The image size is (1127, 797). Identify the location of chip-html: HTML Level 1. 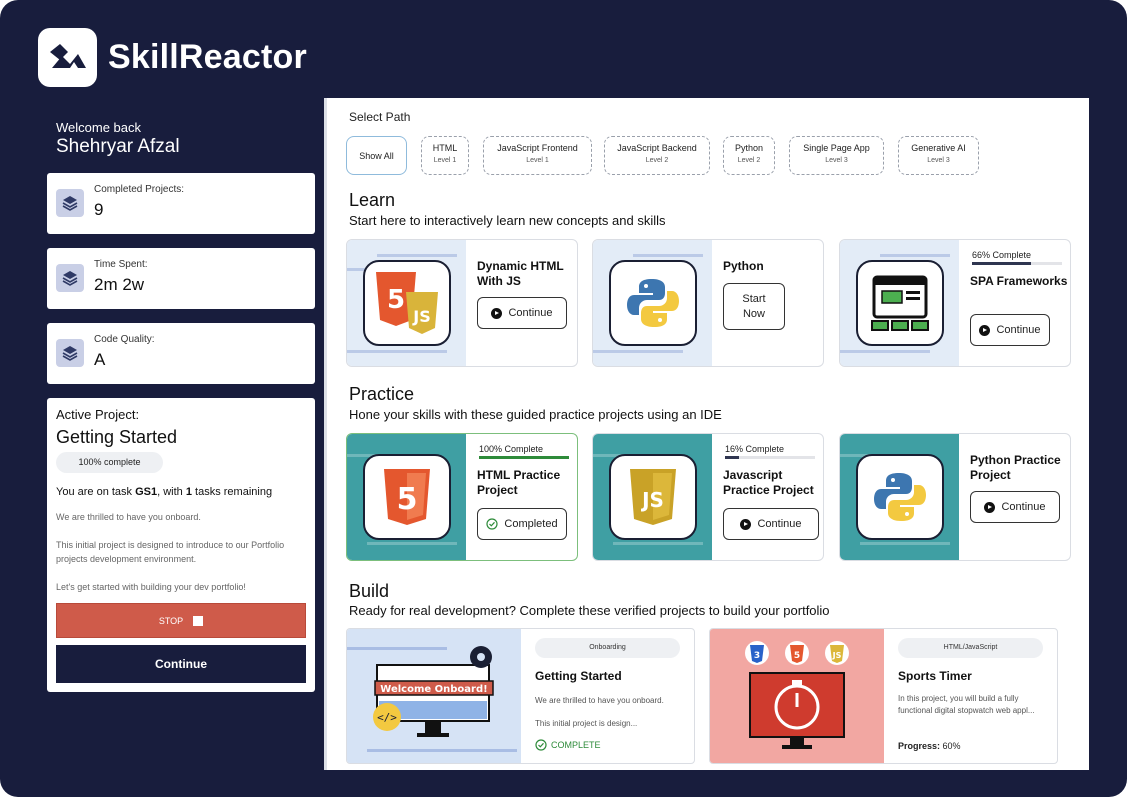
(445, 155).